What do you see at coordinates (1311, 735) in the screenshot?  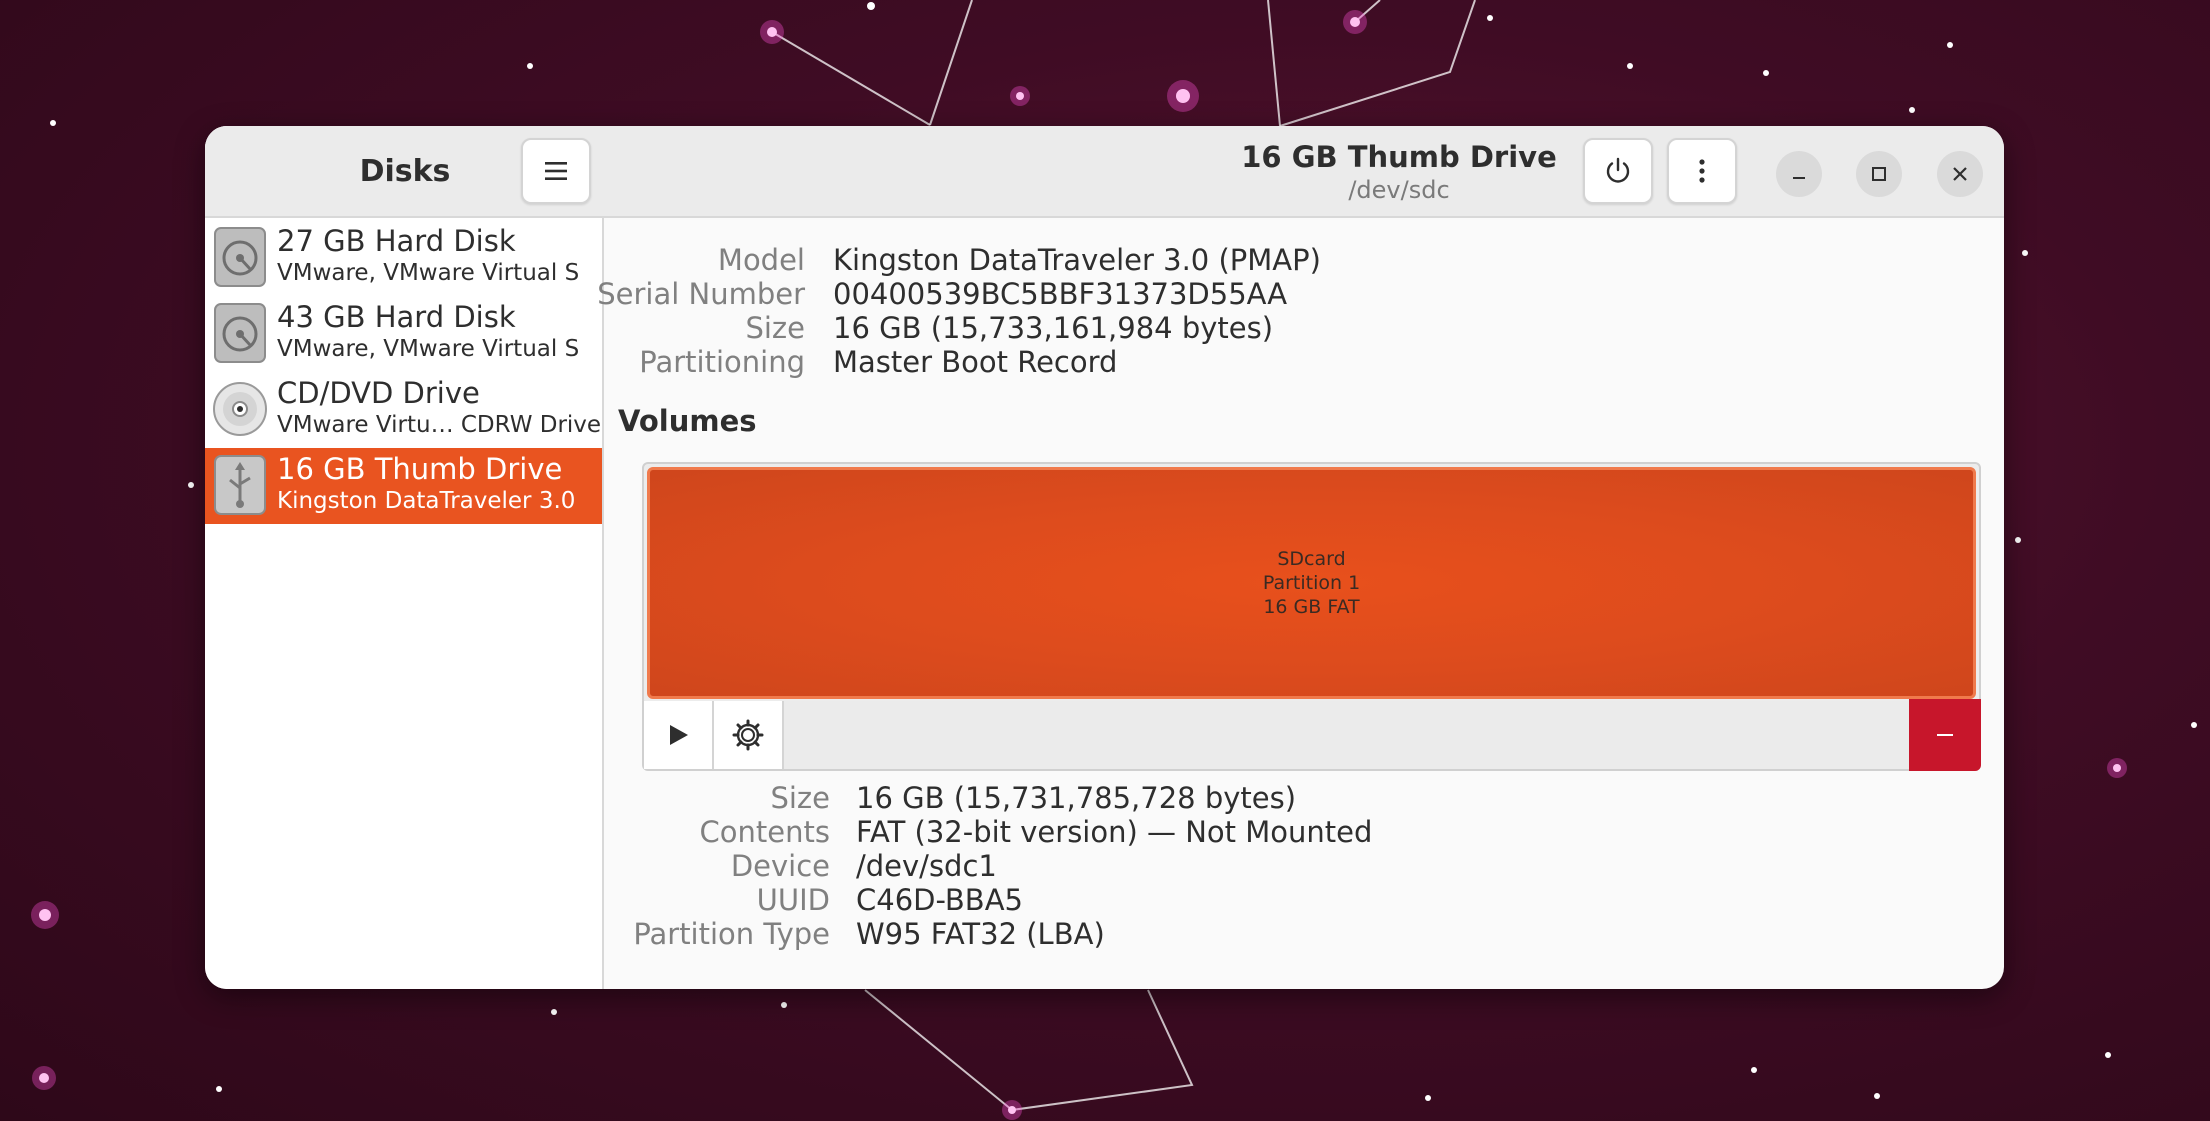 I see `volume-toolbar` at bounding box center [1311, 735].